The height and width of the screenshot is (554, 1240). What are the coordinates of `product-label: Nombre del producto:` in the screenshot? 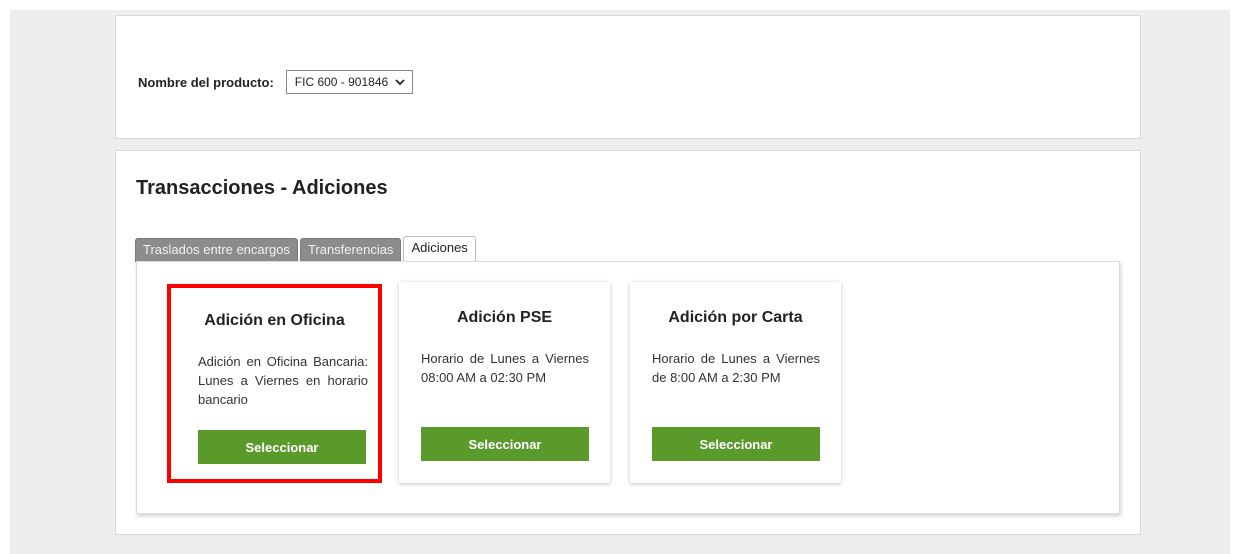 It's located at (206, 82).